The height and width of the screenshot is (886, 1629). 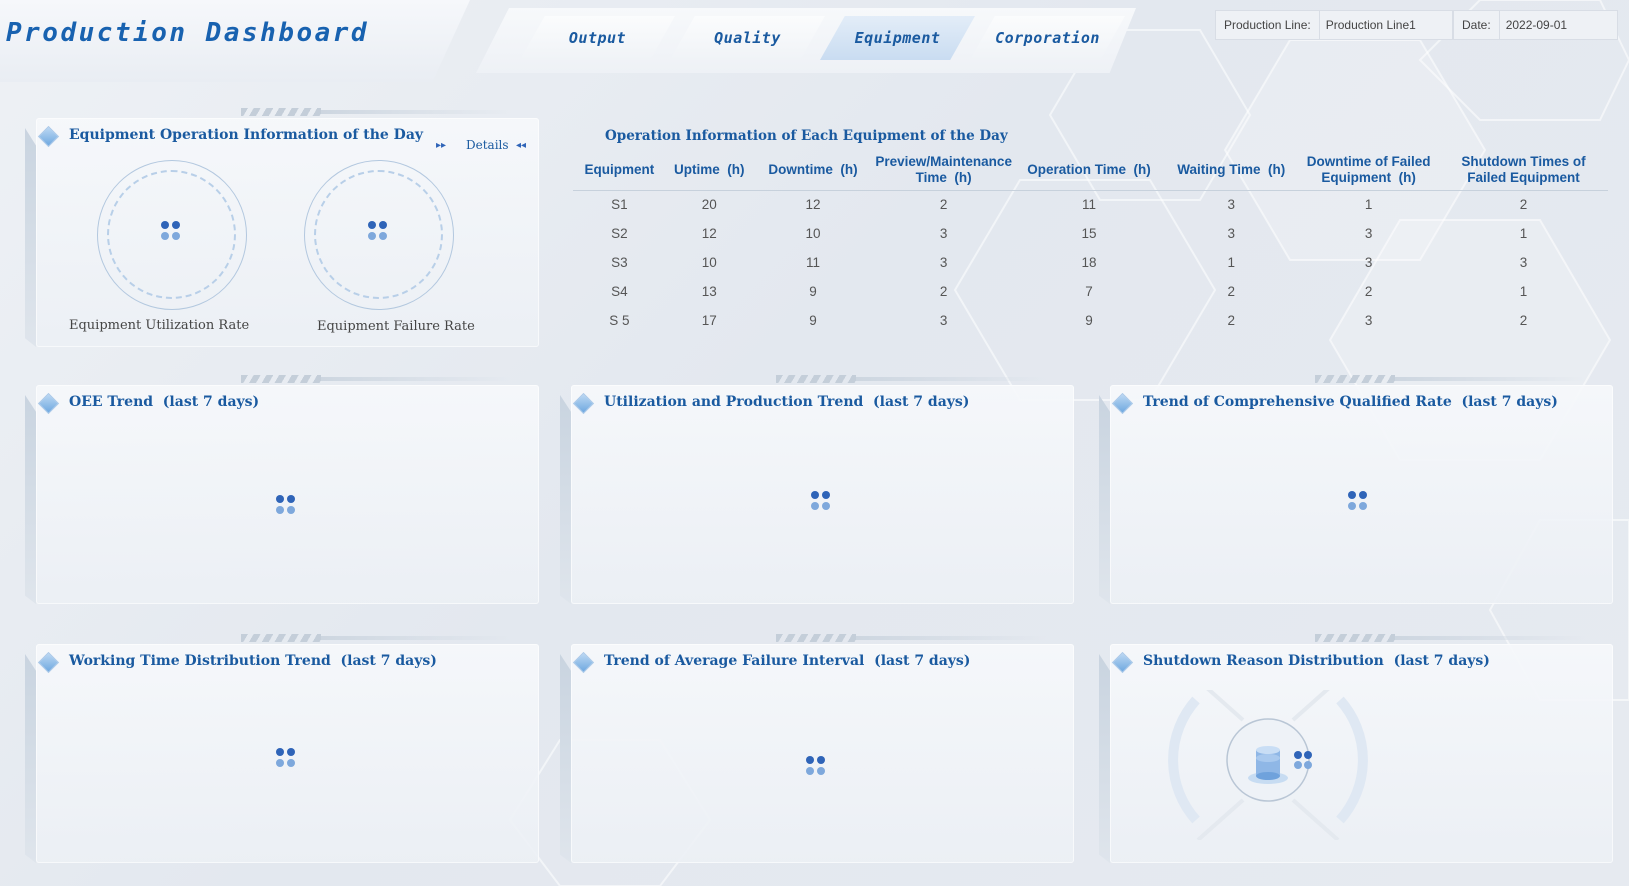 I want to click on double-arrow-left-icon: ◂◂, so click(x=521, y=145).